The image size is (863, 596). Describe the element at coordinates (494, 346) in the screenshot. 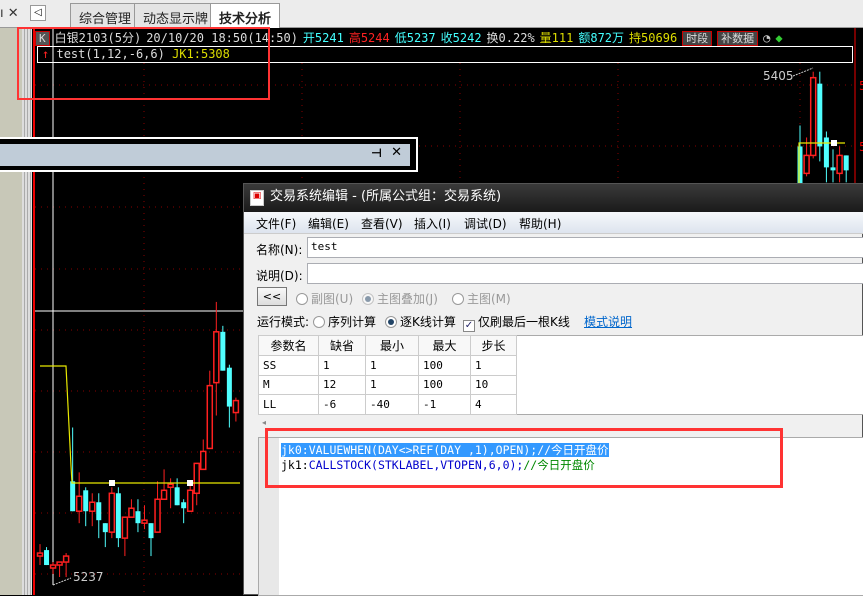

I see `col-header: 步长` at that location.